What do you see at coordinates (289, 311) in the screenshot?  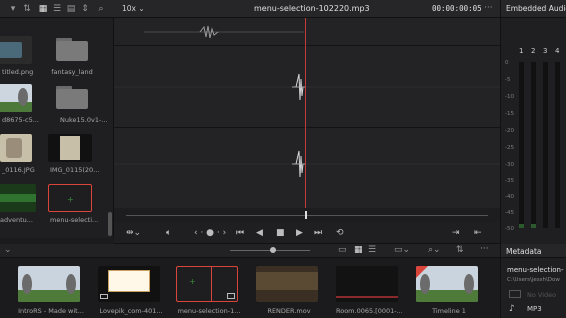 I see `clip-label: RENDER.mov` at bounding box center [289, 311].